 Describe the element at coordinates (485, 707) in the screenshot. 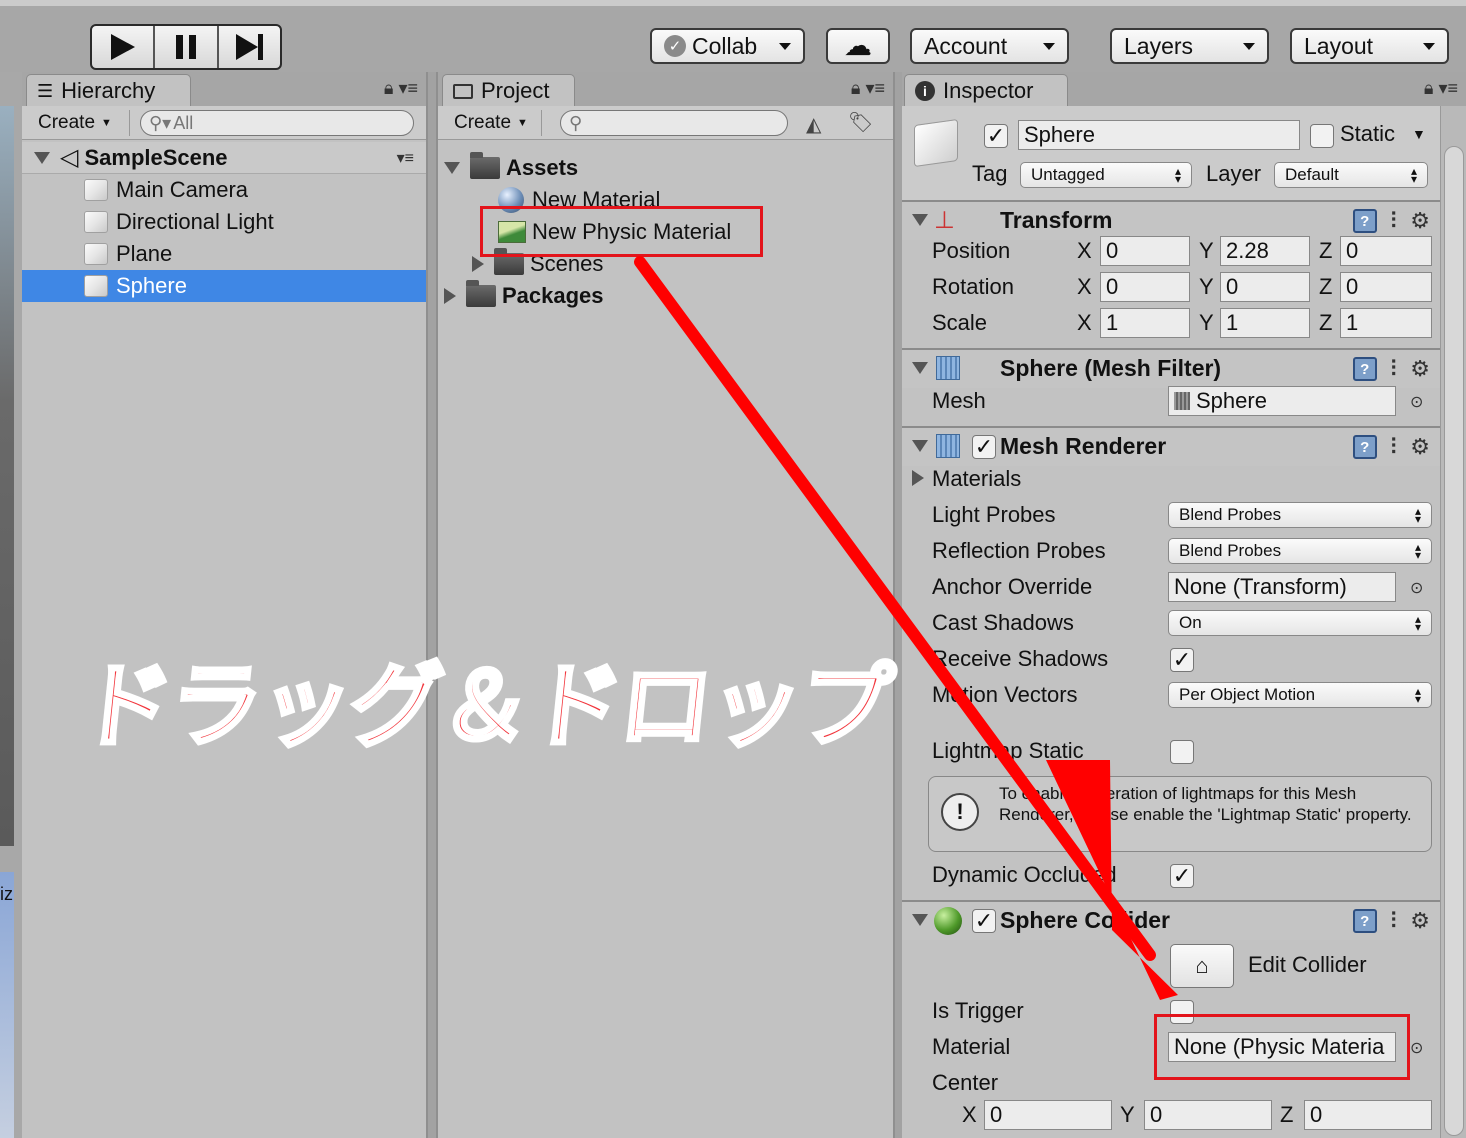

I see `drag-and-drop-caption: ドラッグ＆ドロップ` at that location.